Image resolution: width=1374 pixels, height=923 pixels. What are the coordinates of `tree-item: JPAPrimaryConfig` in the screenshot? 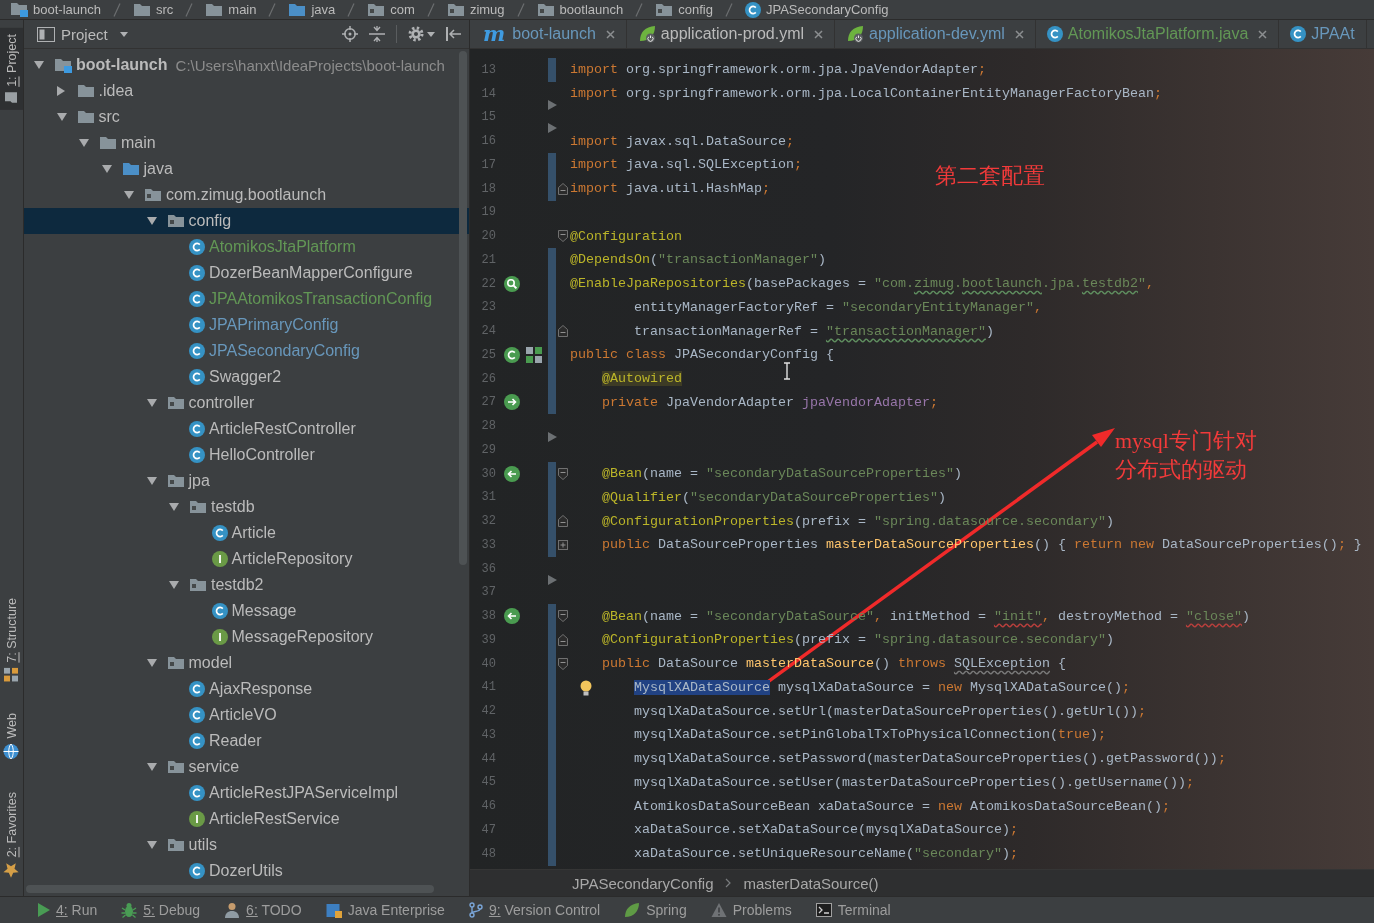 It's located at (246, 325).